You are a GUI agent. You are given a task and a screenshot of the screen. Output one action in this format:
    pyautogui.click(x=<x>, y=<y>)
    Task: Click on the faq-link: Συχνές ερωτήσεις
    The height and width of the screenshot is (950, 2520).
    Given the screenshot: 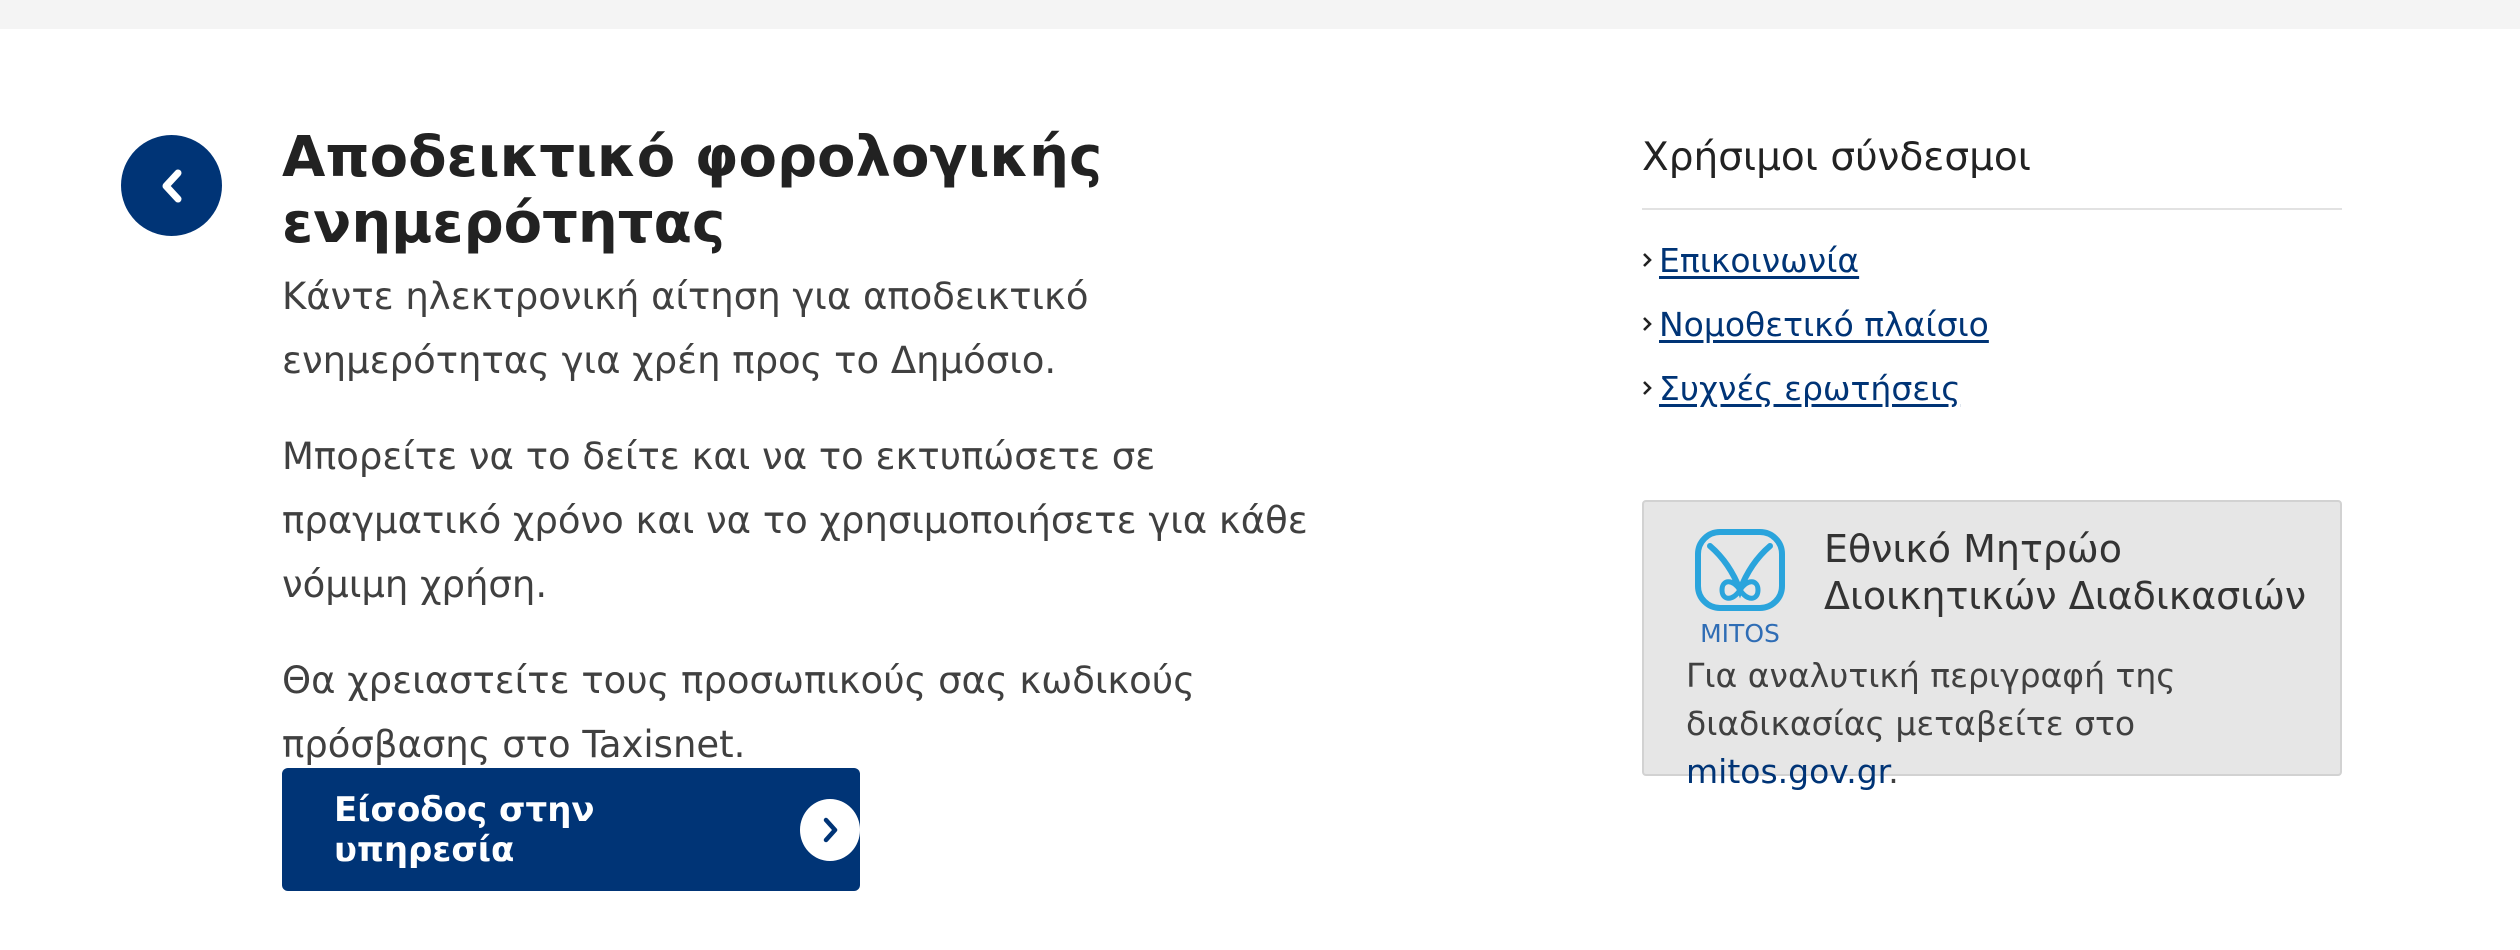 What is the action you would take?
    pyautogui.click(x=1810, y=388)
    